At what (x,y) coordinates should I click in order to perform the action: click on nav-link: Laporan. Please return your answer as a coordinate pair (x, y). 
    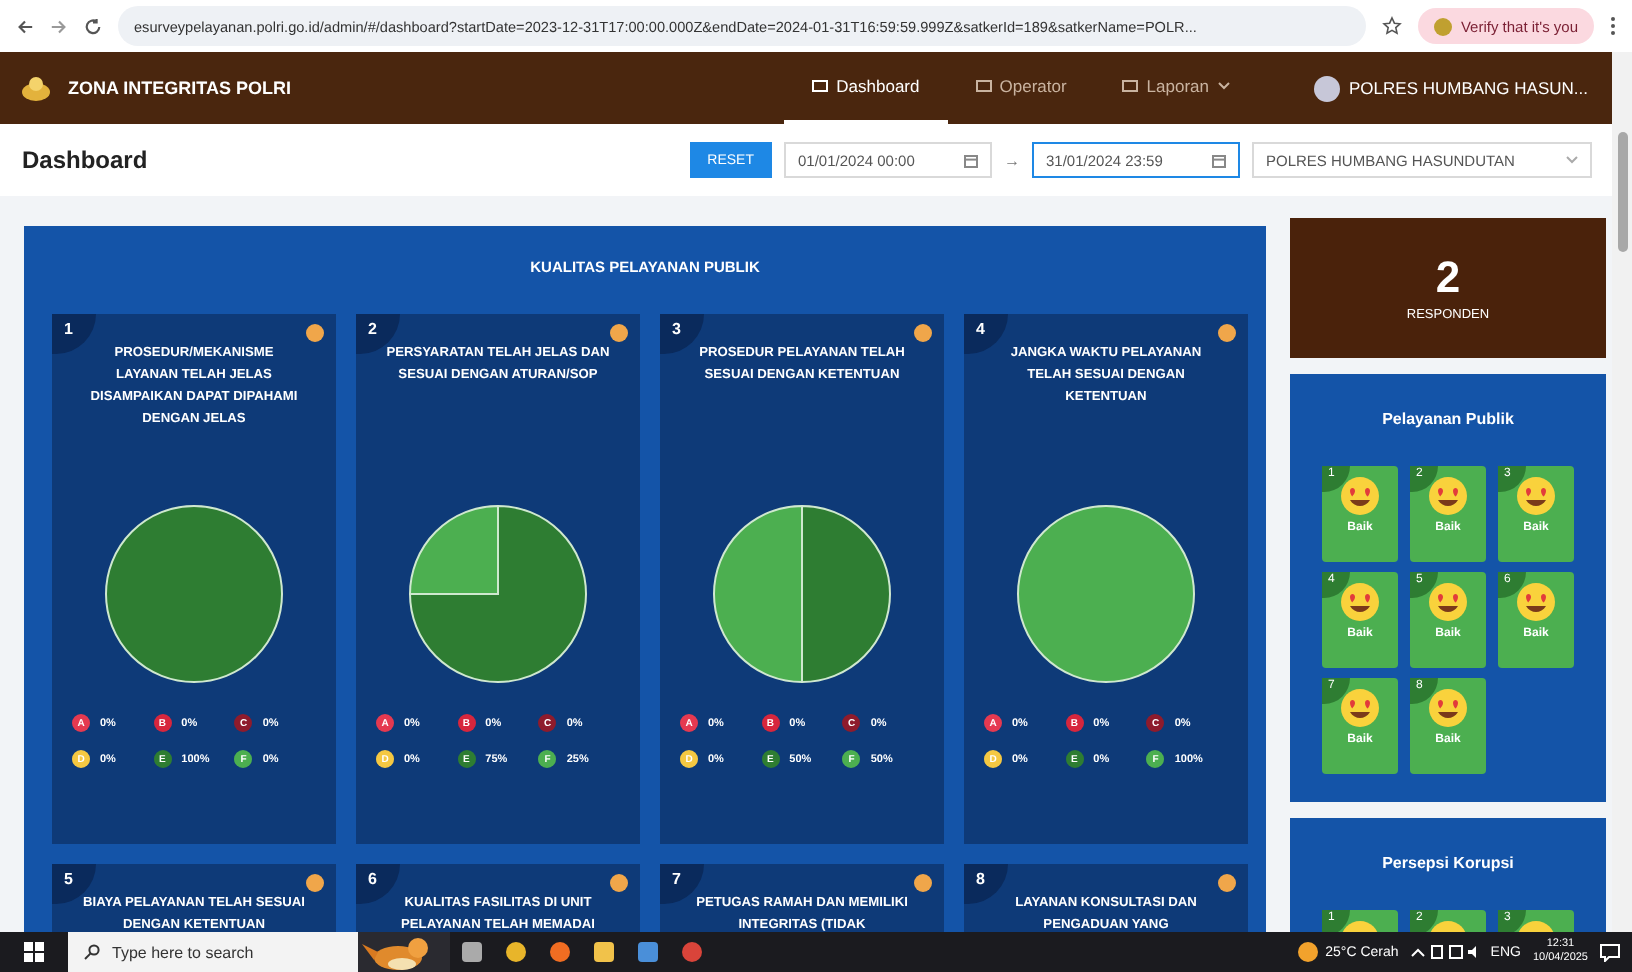
    Looking at the image, I should click on (1175, 88).